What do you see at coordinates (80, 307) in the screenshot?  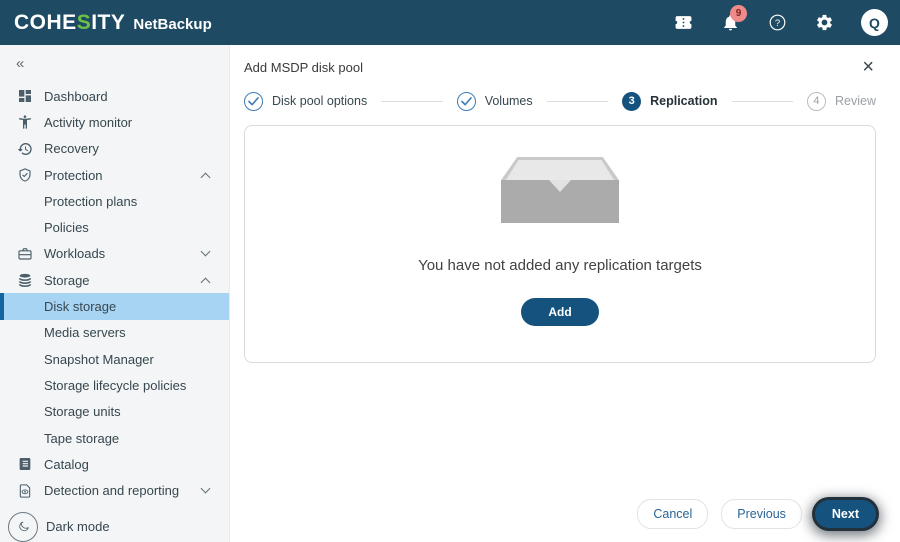 I see `sidebar-item-label: Disk storage` at bounding box center [80, 307].